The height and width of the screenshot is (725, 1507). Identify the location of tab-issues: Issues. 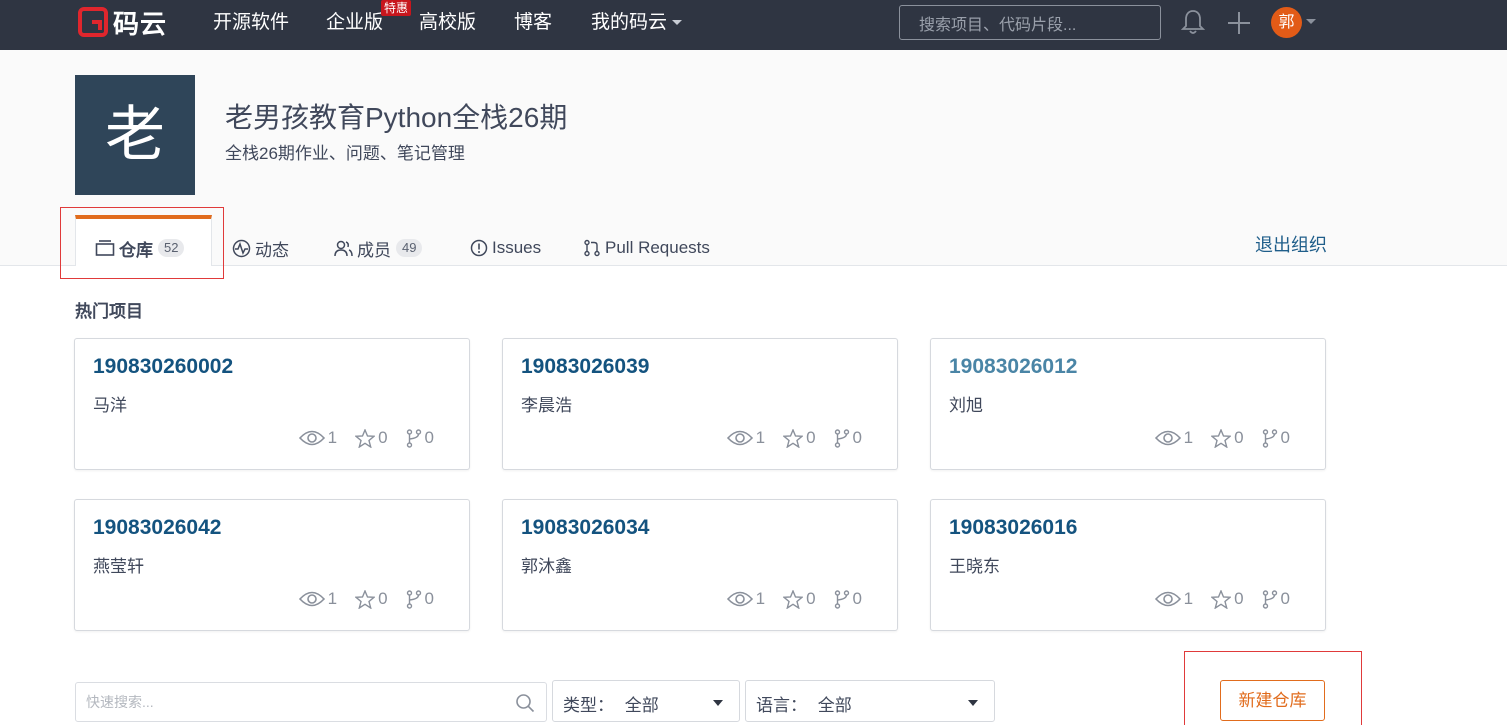
(505, 248).